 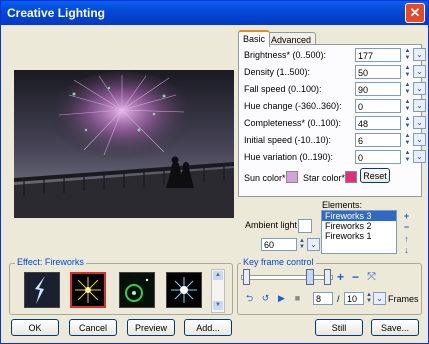 What do you see at coordinates (297, 298) in the screenshot?
I see `stop-icon: ■` at bounding box center [297, 298].